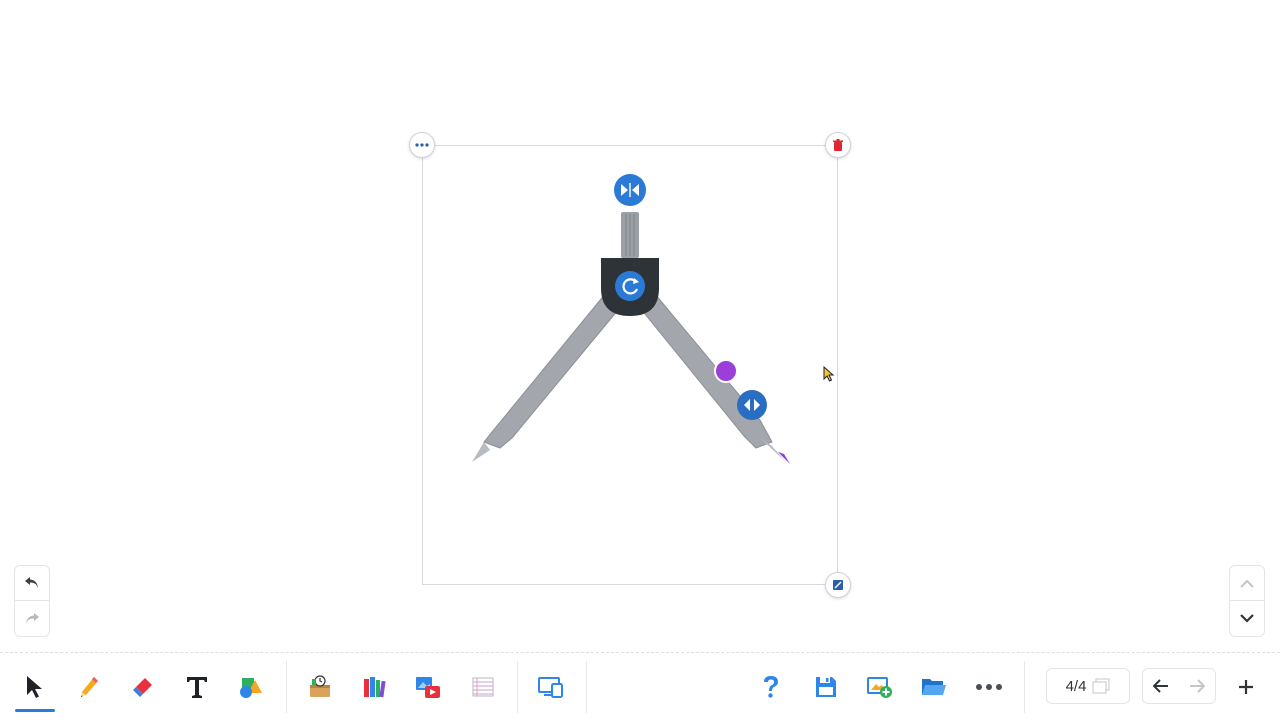 Image resolution: width=1280 pixels, height=720 pixels. I want to click on trash-icon, so click(838, 145).